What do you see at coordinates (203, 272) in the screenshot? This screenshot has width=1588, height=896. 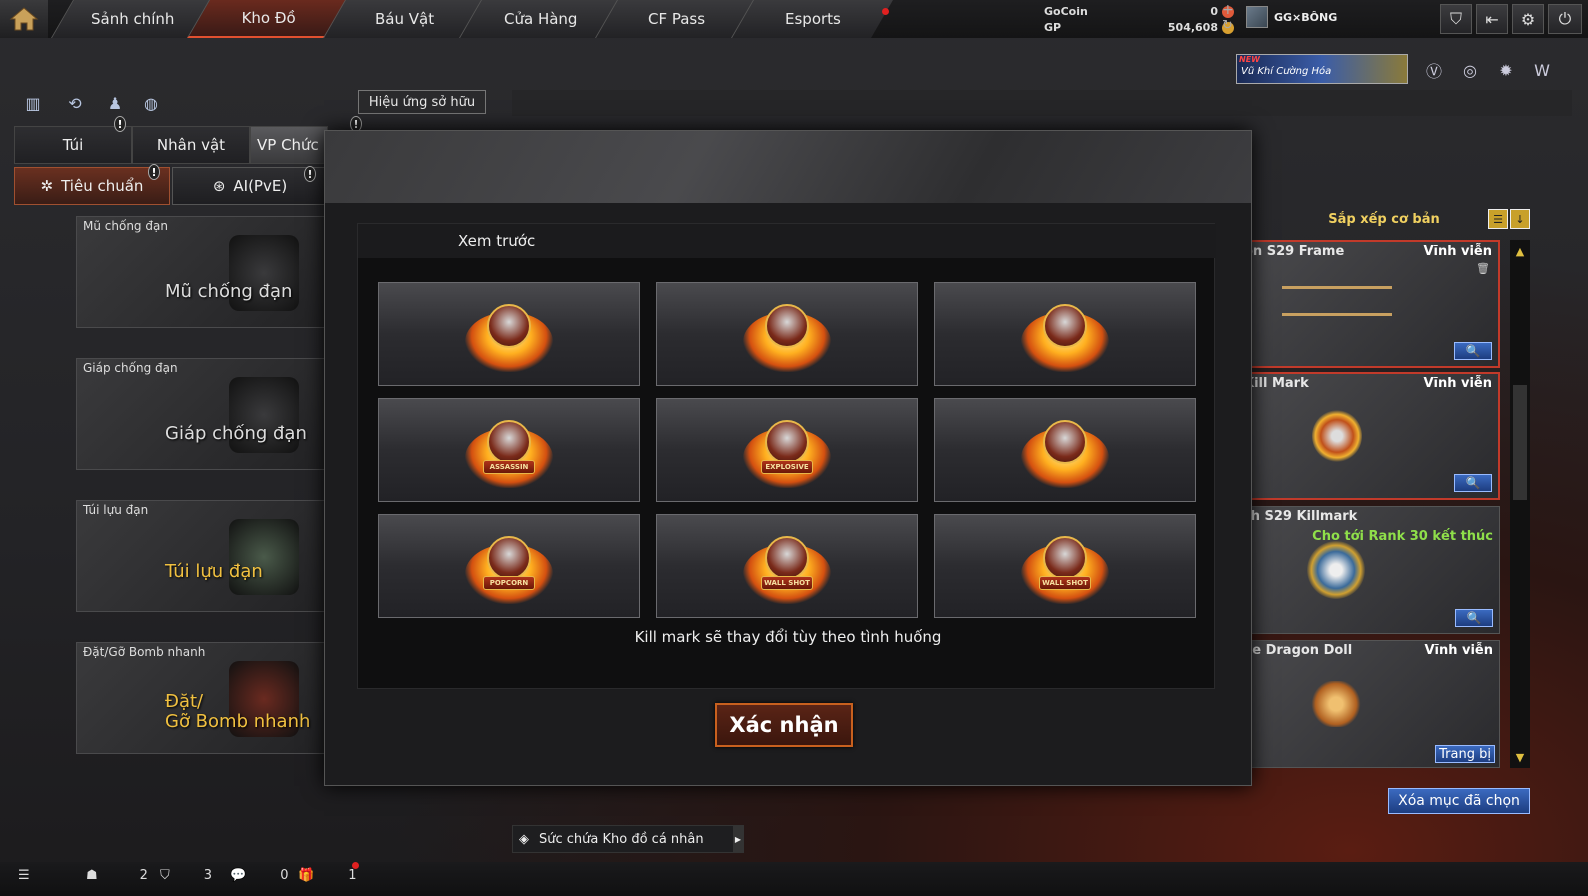 I see `slot-helmet: Mũ chống đạn Mũ chống đạn` at bounding box center [203, 272].